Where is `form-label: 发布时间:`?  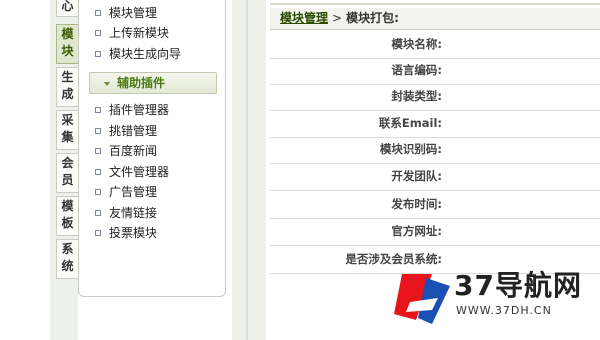 form-label: 发布时间: is located at coordinates (416, 204).